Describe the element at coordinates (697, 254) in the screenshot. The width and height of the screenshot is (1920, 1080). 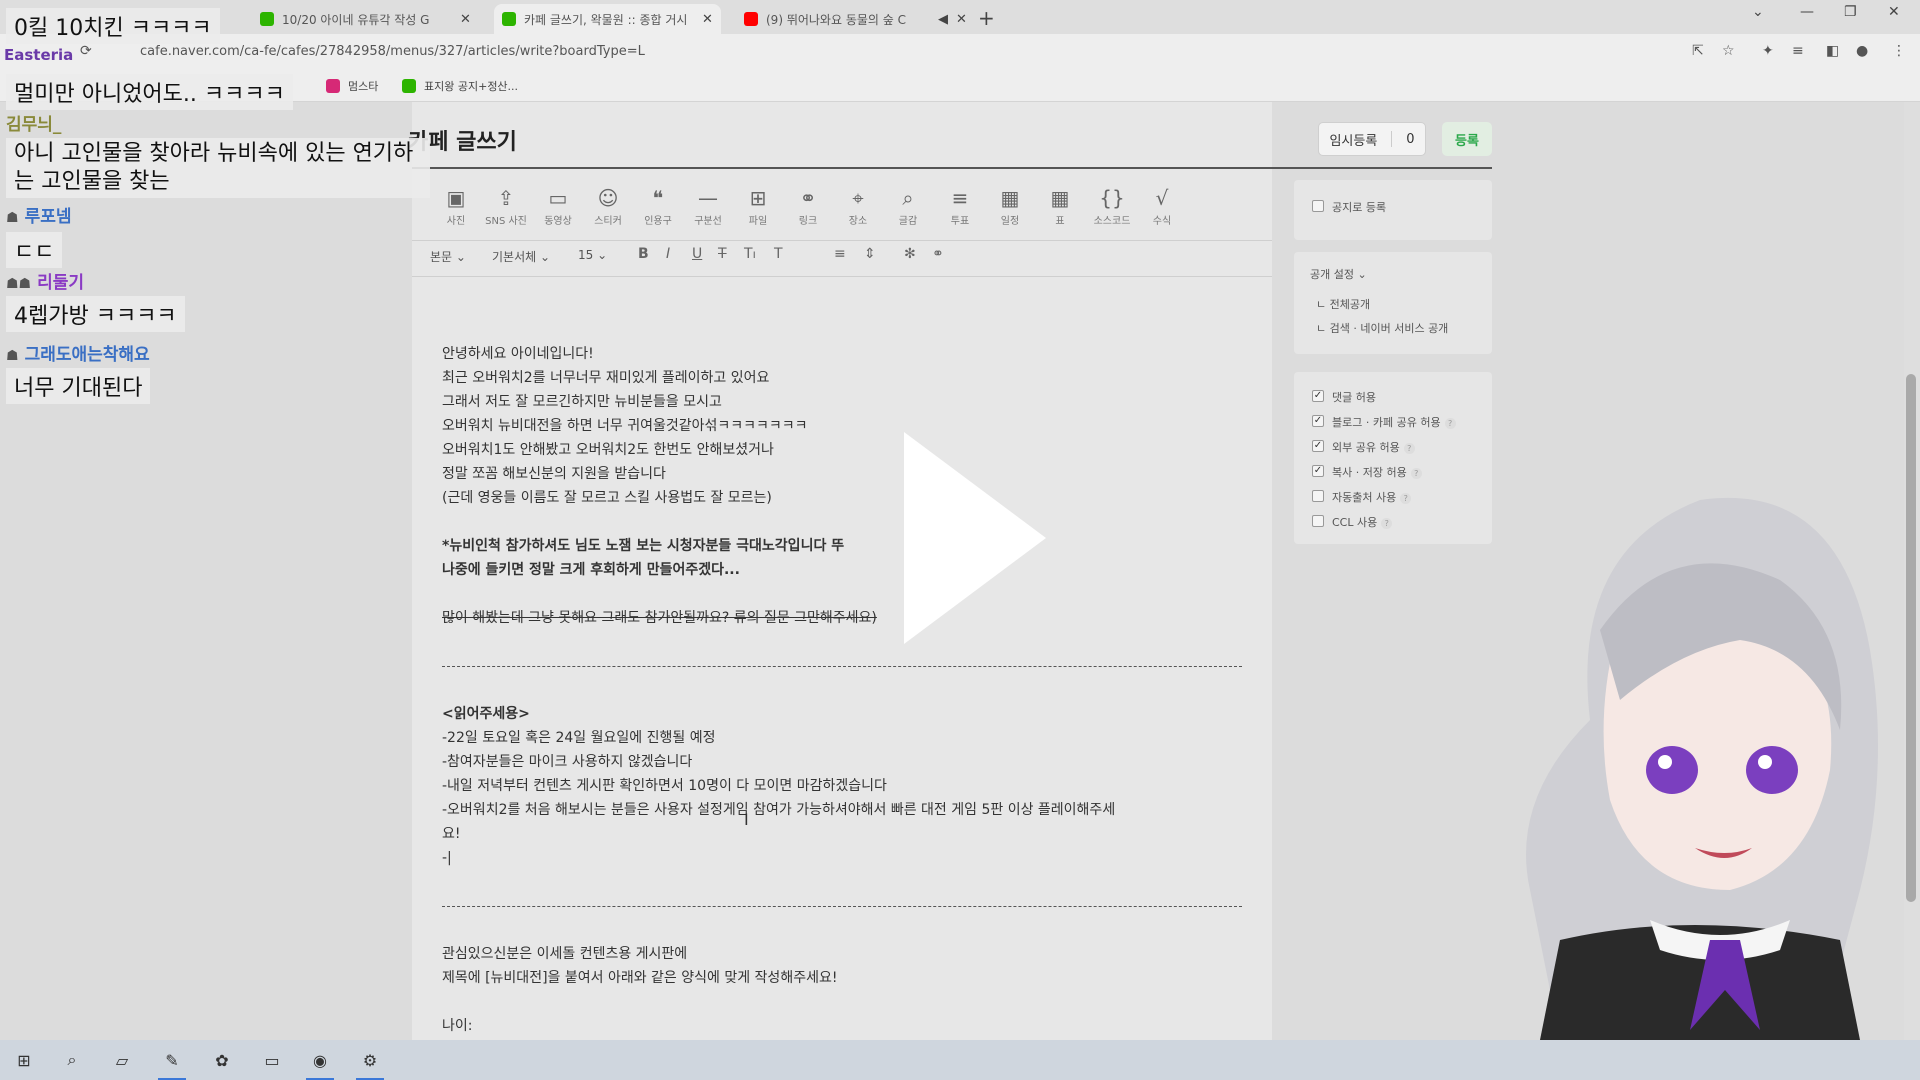
I see `underline-icon: U` at that location.